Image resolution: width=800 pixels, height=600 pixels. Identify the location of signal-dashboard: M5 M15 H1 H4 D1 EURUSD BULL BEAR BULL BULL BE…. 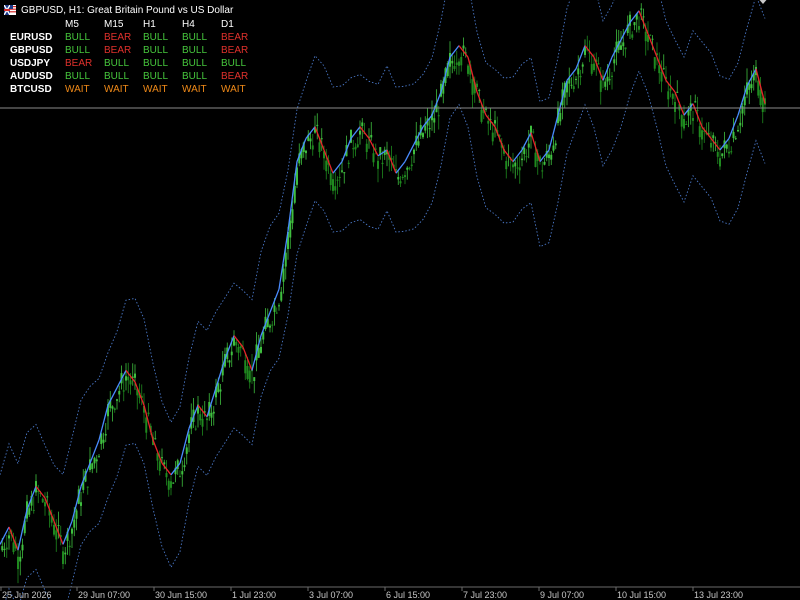
(135, 58).